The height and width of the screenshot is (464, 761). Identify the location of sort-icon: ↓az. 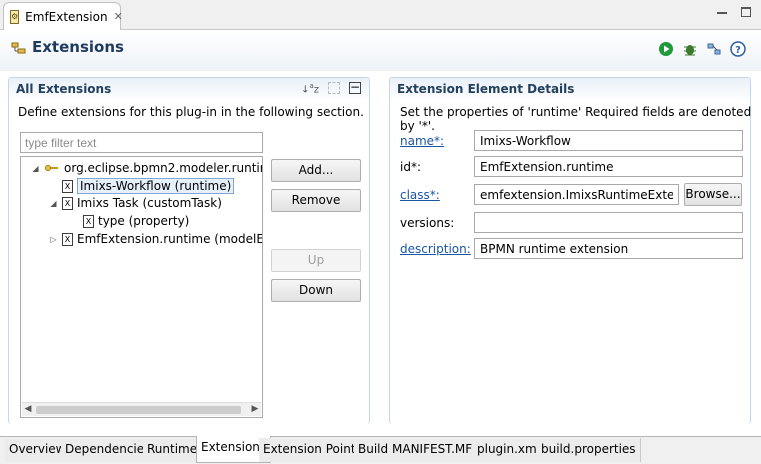
(310, 88).